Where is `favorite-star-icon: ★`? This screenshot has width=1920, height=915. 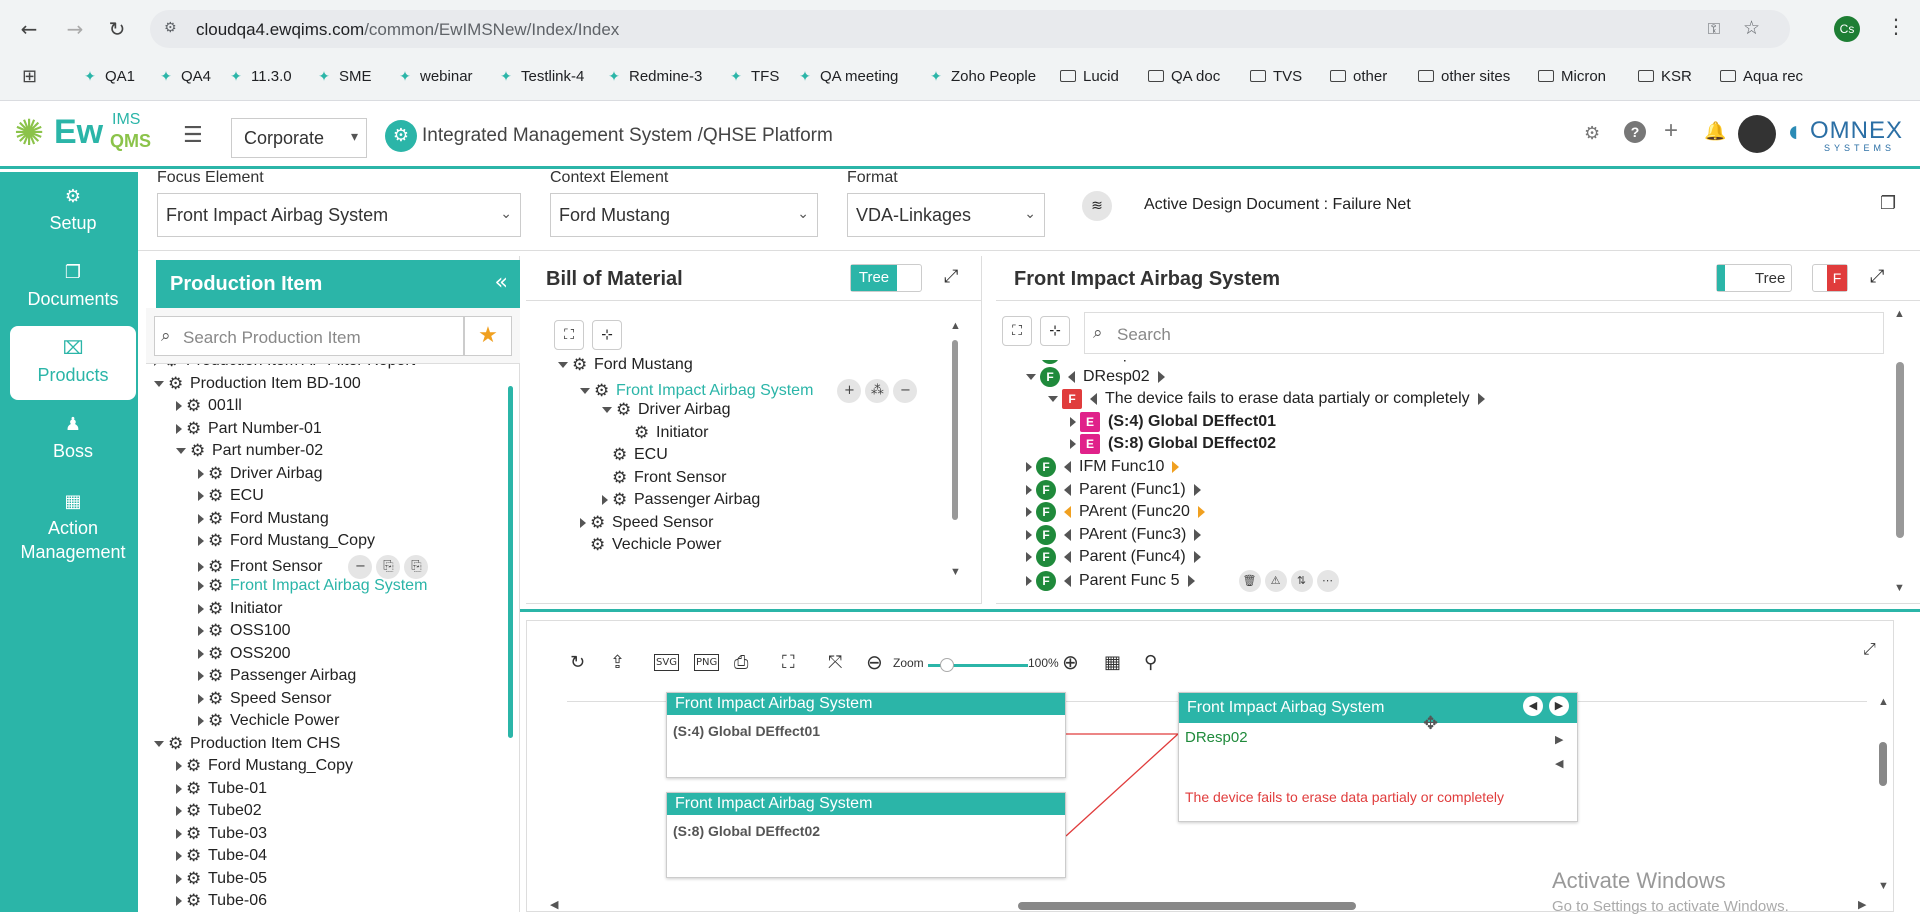 favorite-star-icon: ★ is located at coordinates (488, 336).